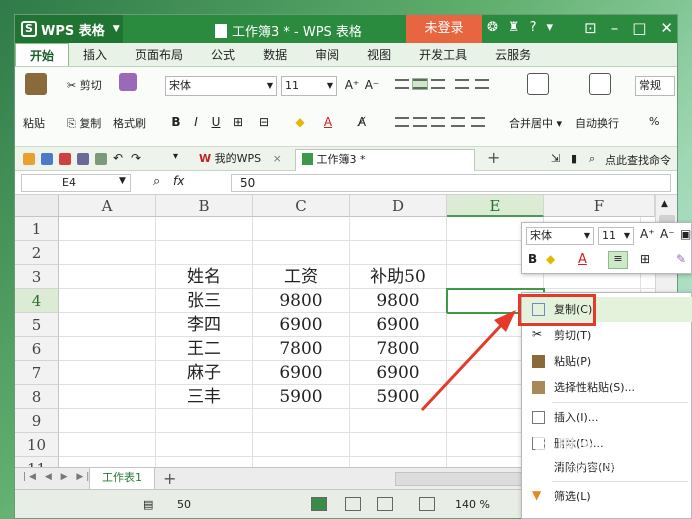  Describe the element at coordinates (580, 448) in the screenshot. I see `watermark: 百度经验` at that location.